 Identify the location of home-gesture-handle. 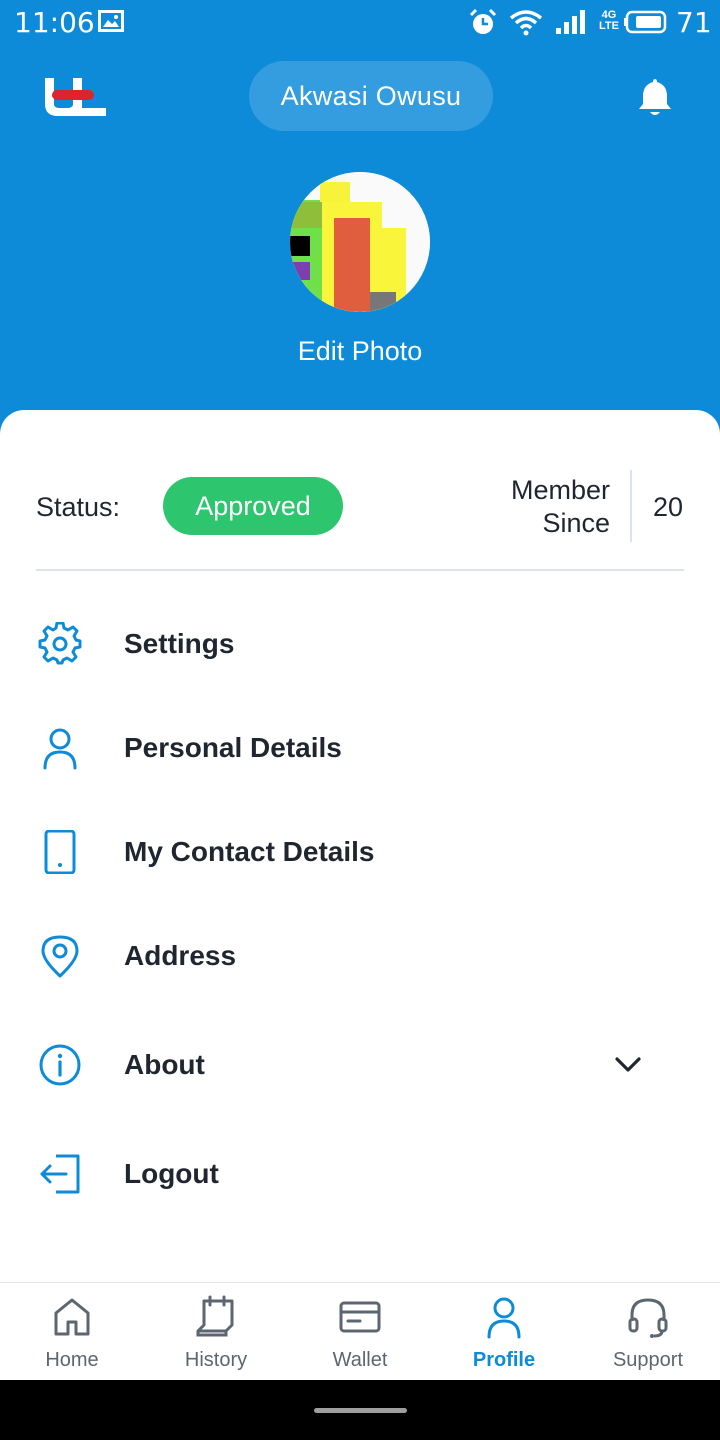
(360, 1410).